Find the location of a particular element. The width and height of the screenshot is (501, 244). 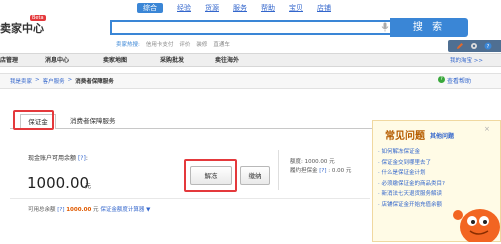

bond-value: : 0.00 元 is located at coordinates (340, 171).